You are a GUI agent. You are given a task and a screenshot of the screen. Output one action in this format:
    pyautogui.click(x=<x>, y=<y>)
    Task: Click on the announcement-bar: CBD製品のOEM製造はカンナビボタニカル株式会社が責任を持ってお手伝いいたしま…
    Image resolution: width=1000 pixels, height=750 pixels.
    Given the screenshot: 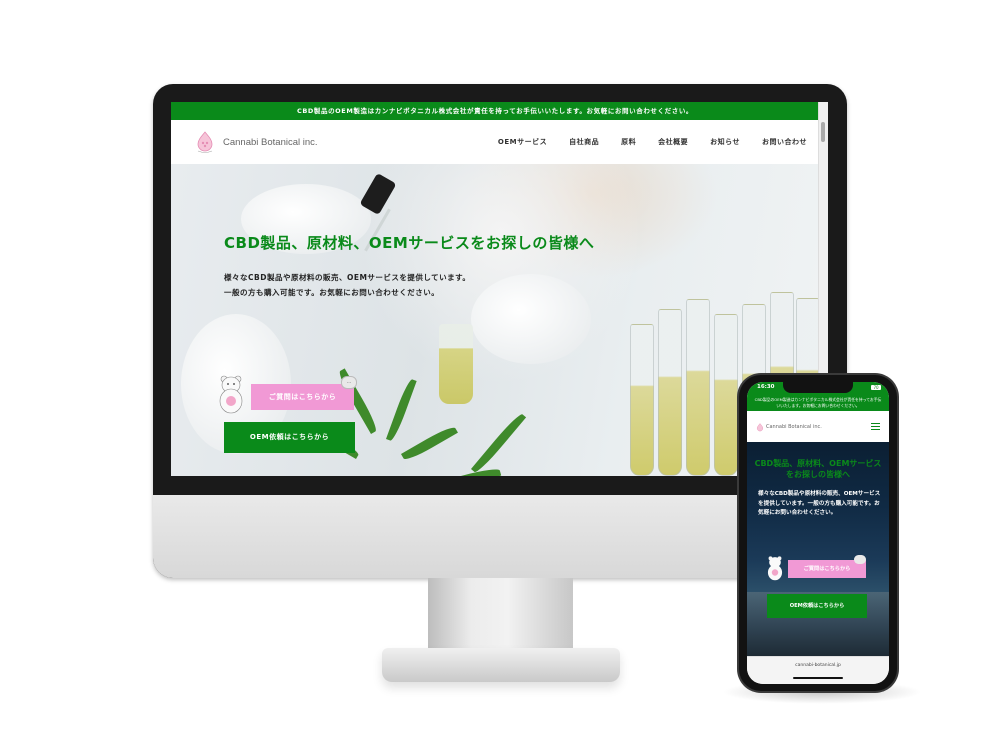 What is the action you would take?
    pyautogui.click(x=495, y=111)
    